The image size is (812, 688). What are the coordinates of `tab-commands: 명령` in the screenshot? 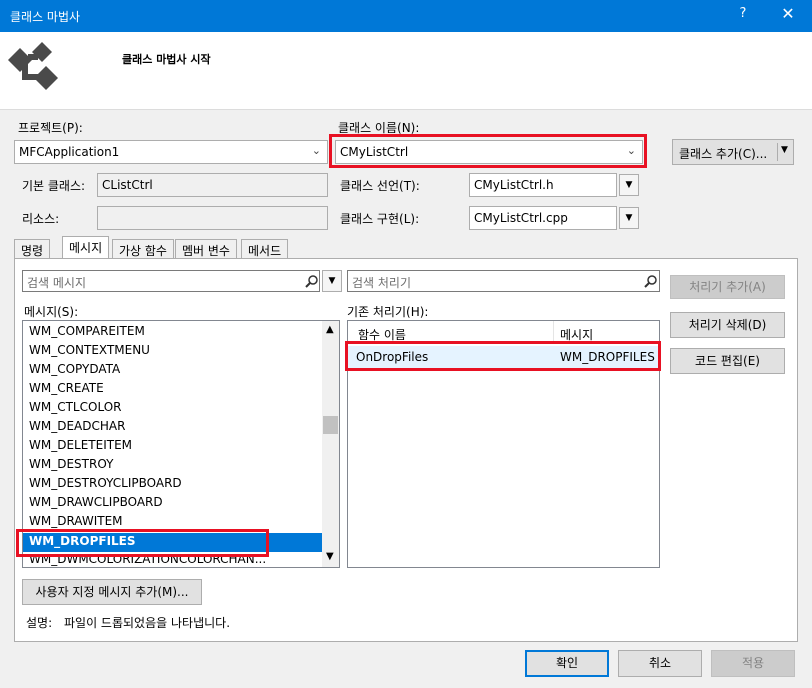 It's located at (32, 249).